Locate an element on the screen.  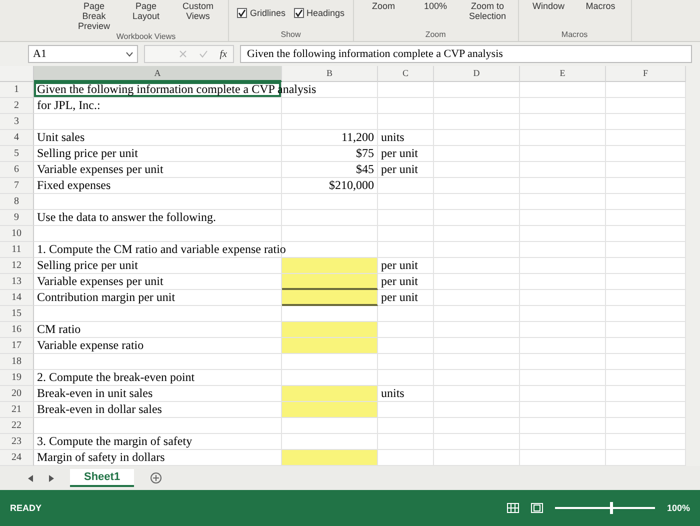
row-header: 2 is located at coordinates (17, 106).